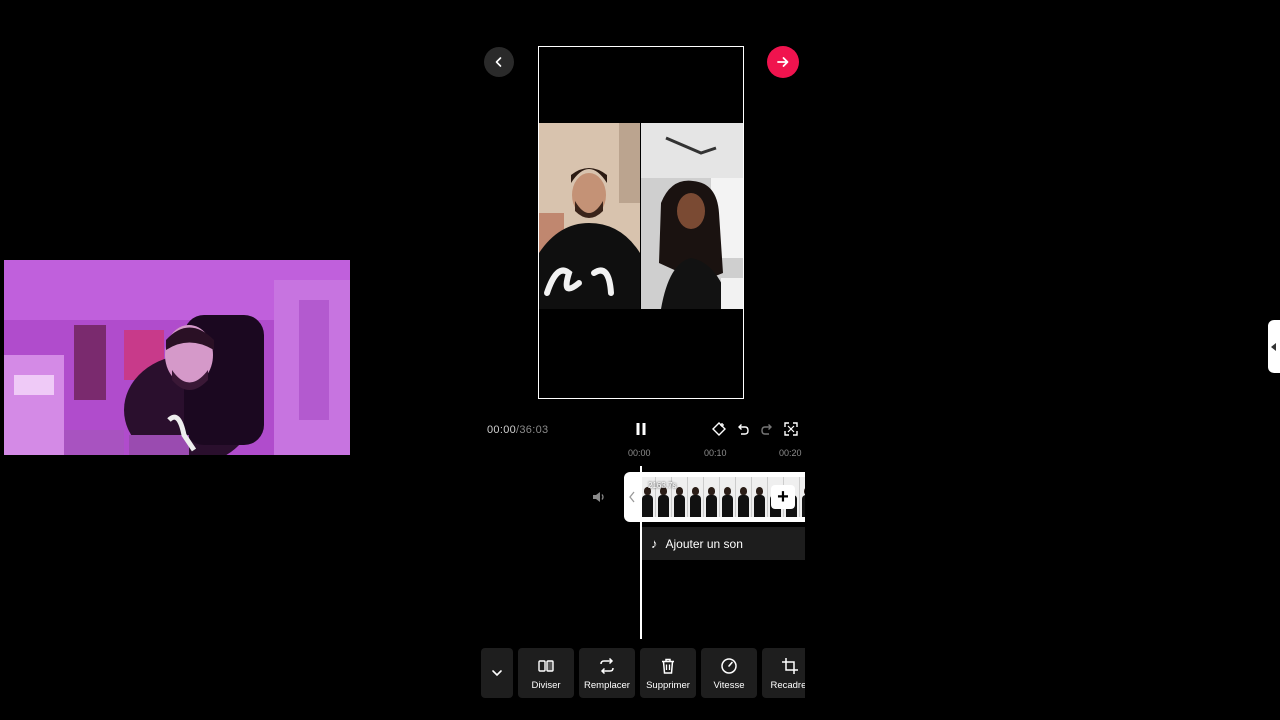 The image size is (1280, 720). Describe the element at coordinates (607, 666) in the screenshot. I see `replace-icon` at that location.